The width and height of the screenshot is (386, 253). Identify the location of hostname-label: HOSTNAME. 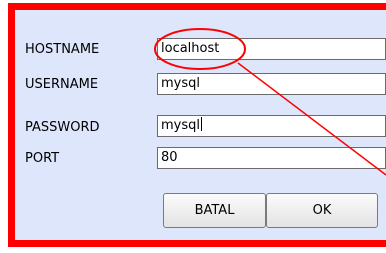
(62, 49).